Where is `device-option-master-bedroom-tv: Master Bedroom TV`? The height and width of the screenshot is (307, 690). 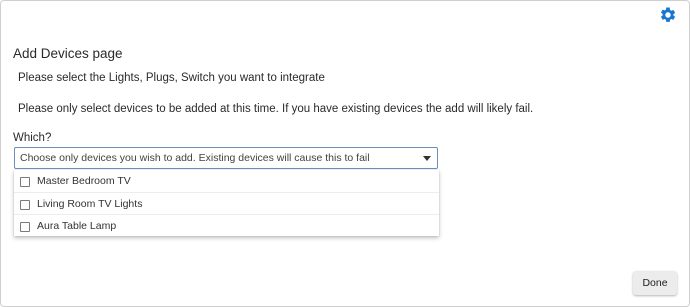 device-option-master-bedroom-tv: Master Bedroom TV is located at coordinates (226, 181).